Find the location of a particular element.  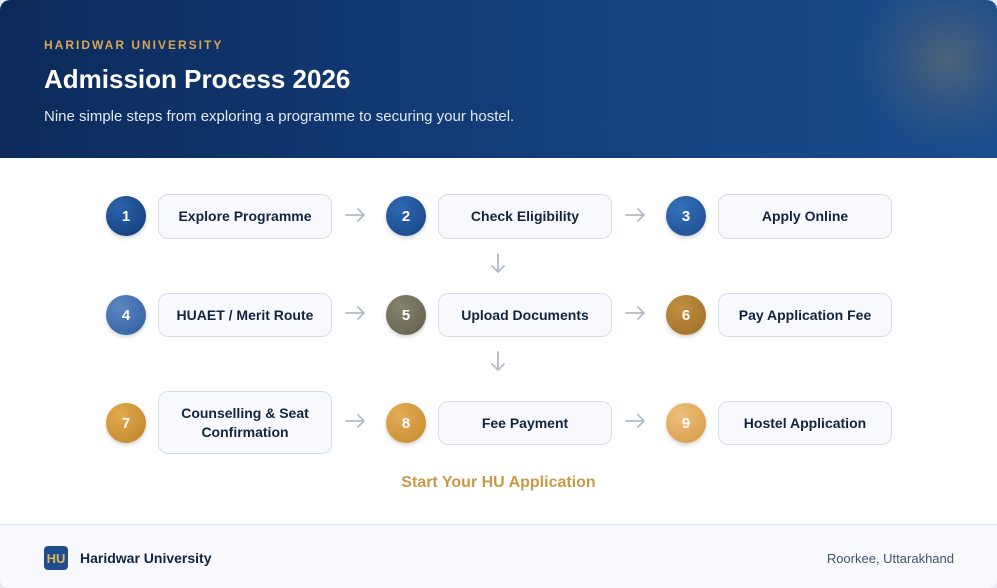

step-5-number: 5 is located at coordinates (406, 315).